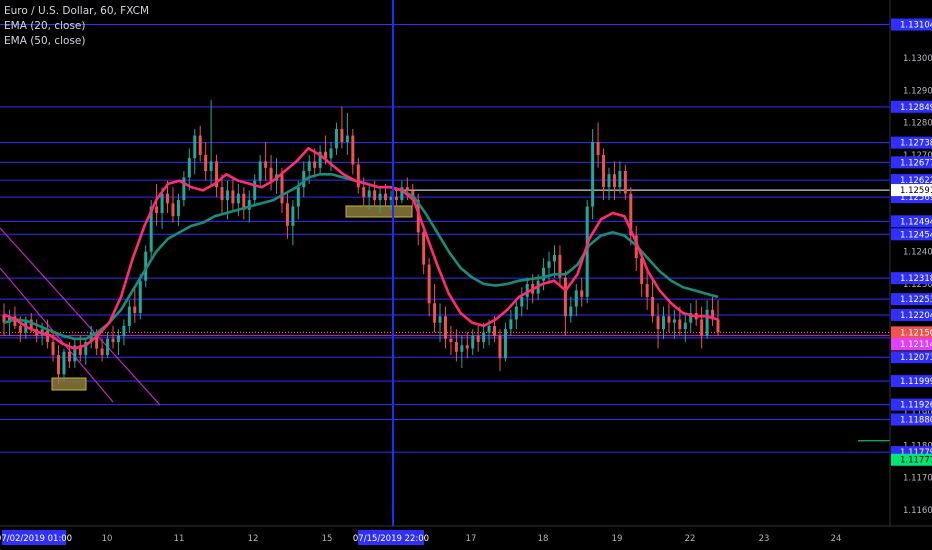 The height and width of the screenshot is (550, 932). Describe the element at coordinates (917, 59) in the screenshot. I see `price-tick-label: 1.13000` at that location.